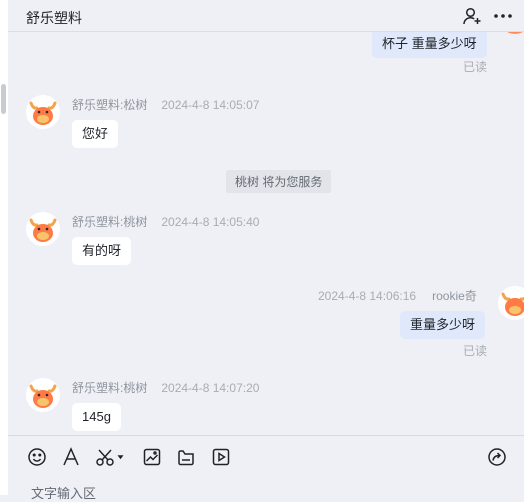 The width and height of the screenshot is (524, 502). What do you see at coordinates (503, 16) in the screenshot?
I see `more-icon` at bounding box center [503, 16].